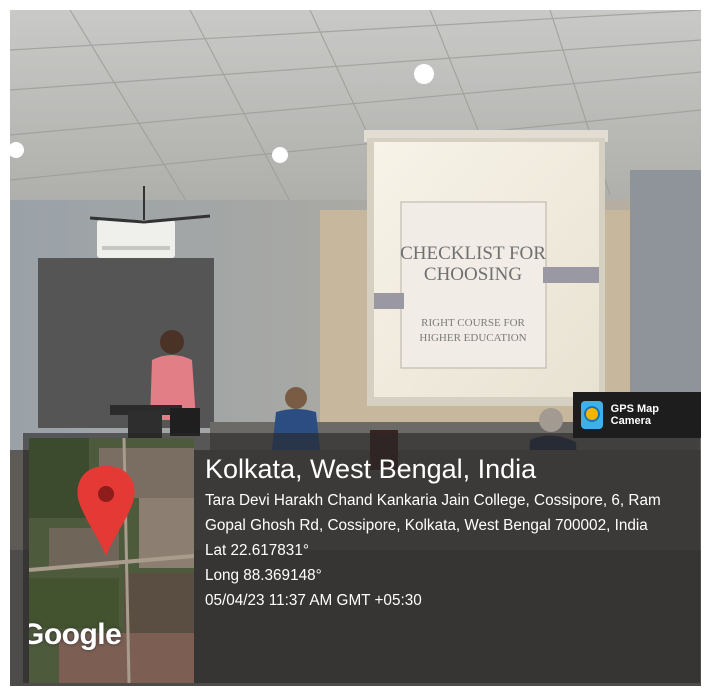 The width and height of the screenshot is (711, 696). I want to click on slide-subtitle-line1: RIGHT COURSE FOR, so click(473, 323).